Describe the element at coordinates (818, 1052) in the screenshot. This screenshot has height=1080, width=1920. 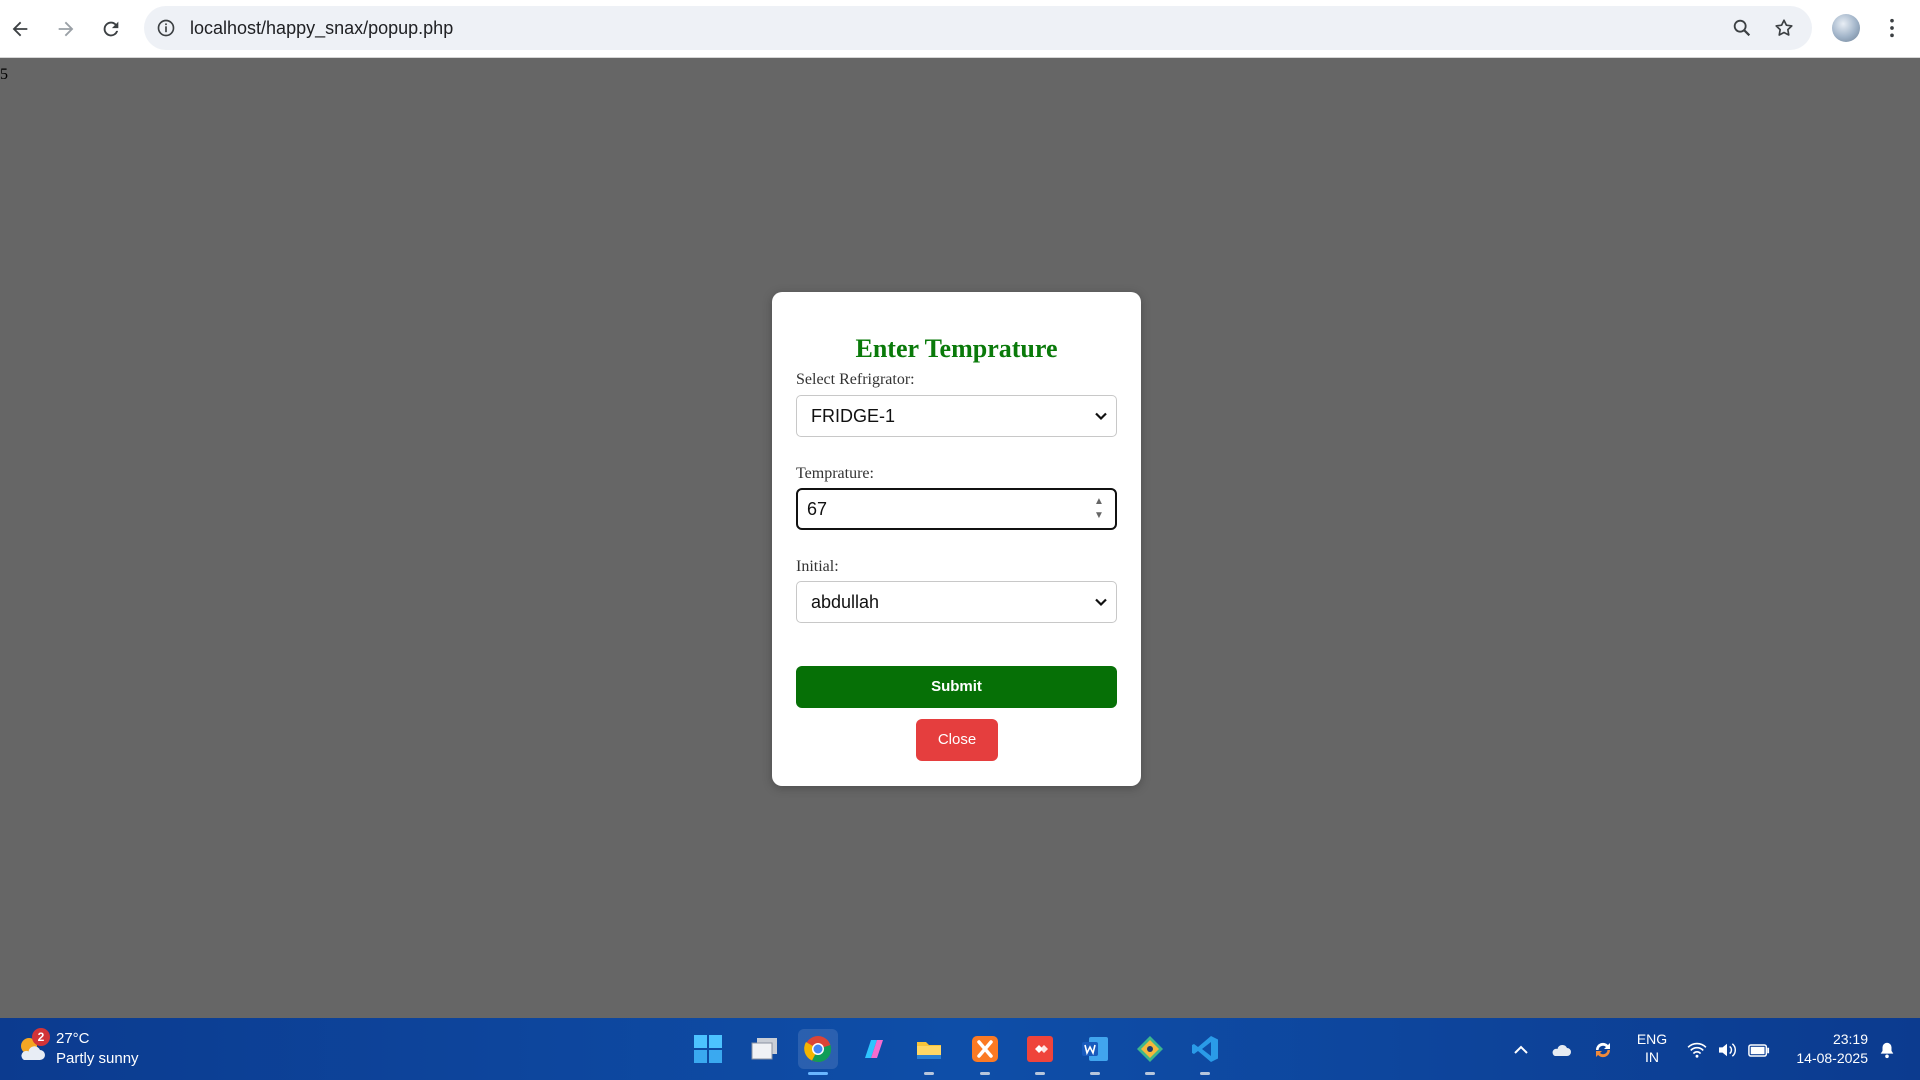
I see `chrome-icon` at that location.